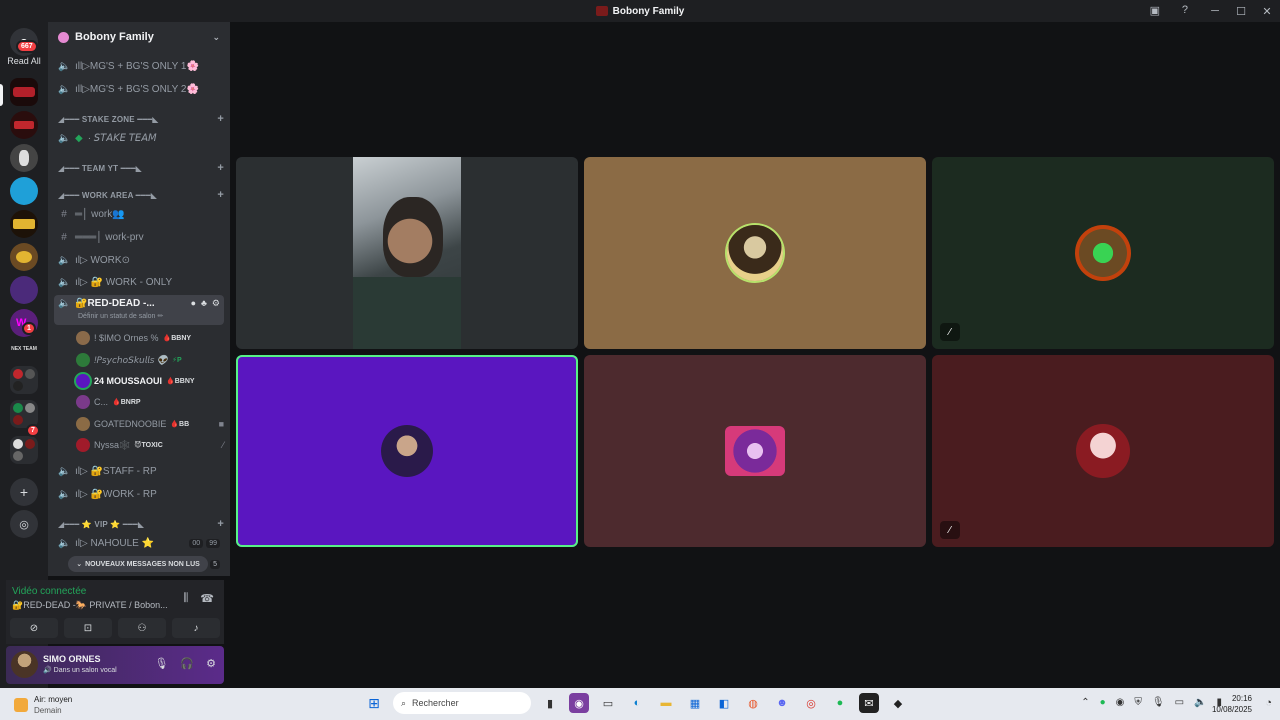 The width and height of the screenshot is (1280, 720). Describe the element at coordinates (139, 543) in the screenshot. I see `channel-nahoule: 🔈 ıl▷ NAHOULE ⭐ 00 99` at that location.